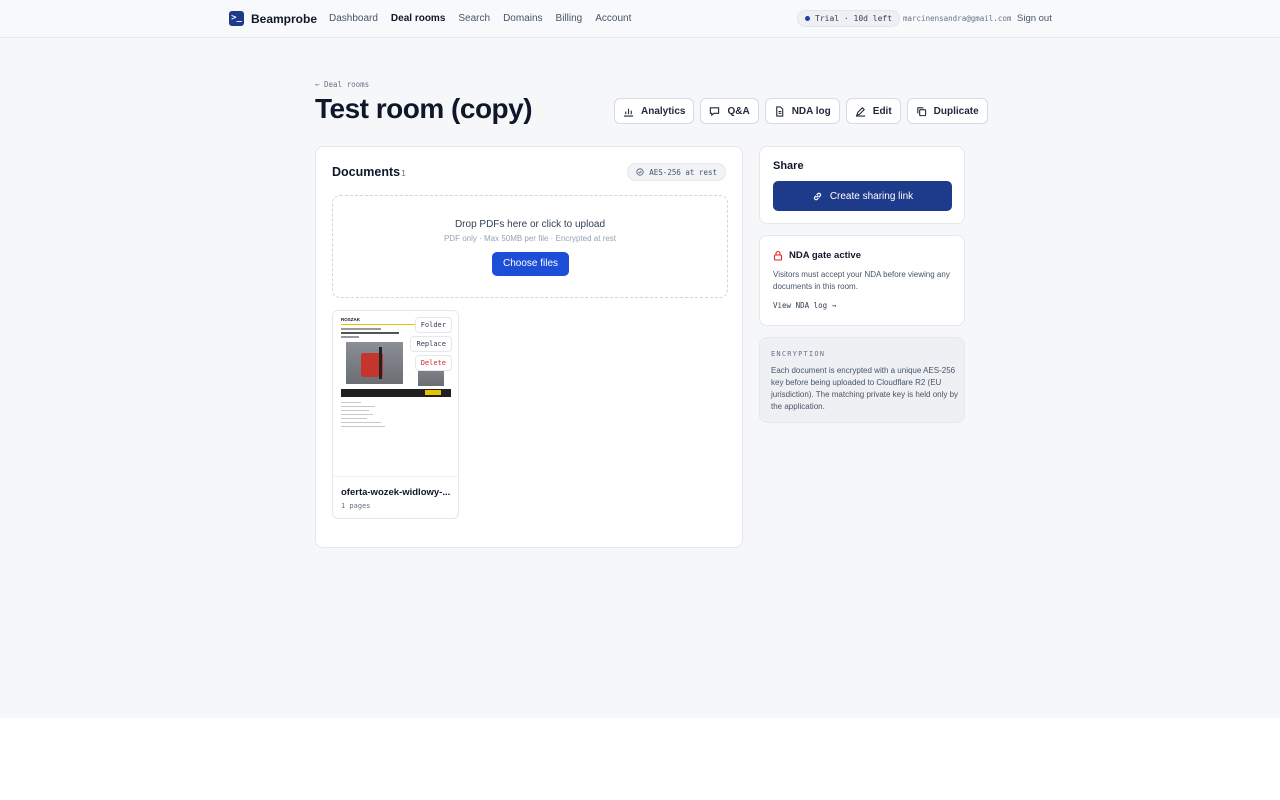 This screenshot has width=1280, height=800. Describe the element at coordinates (356, 506) in the screenshot. I see `document-pages: 1 pages` at that location.